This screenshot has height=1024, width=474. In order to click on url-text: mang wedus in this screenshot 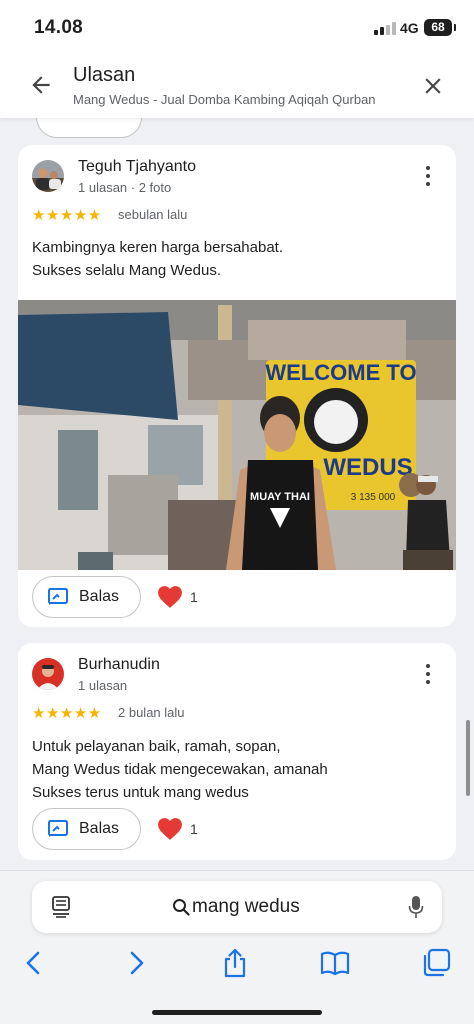, I will do `click(246, 907)`.